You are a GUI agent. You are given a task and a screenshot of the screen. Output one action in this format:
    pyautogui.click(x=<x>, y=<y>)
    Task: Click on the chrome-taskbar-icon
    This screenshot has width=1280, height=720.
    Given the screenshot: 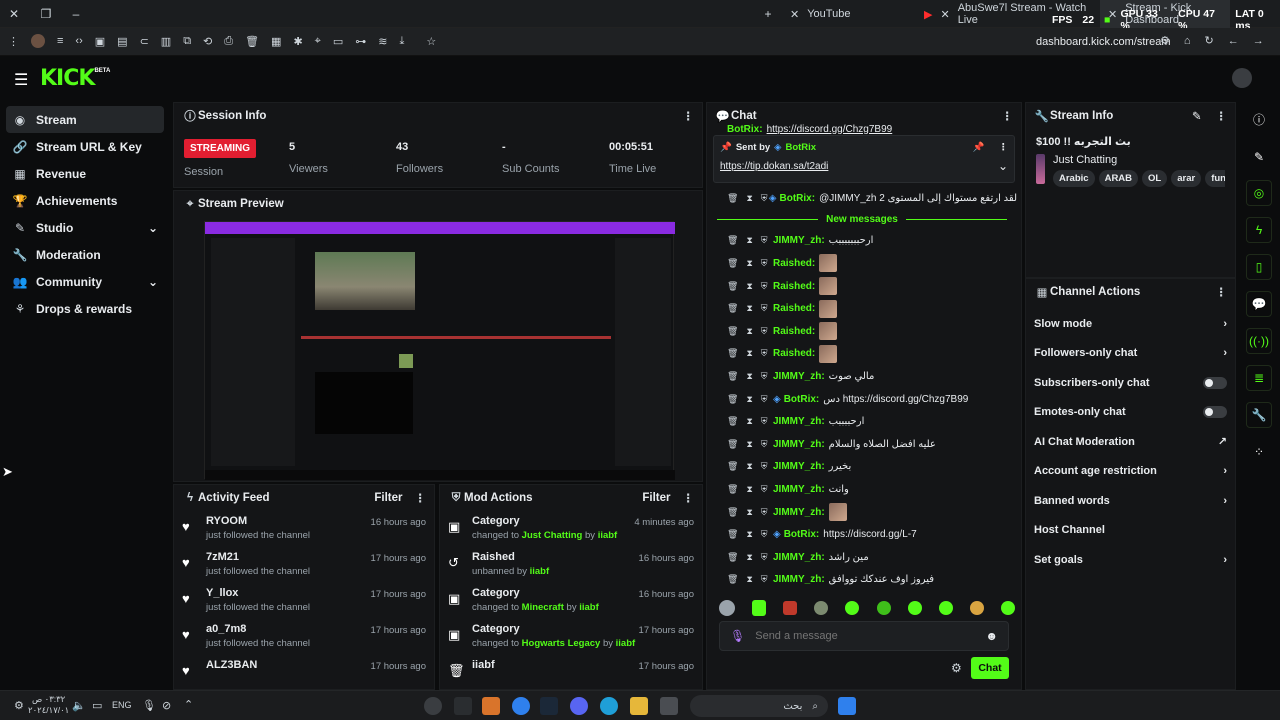 What is the action you would take?
    pyautogui.click(x=521, y=706)
    